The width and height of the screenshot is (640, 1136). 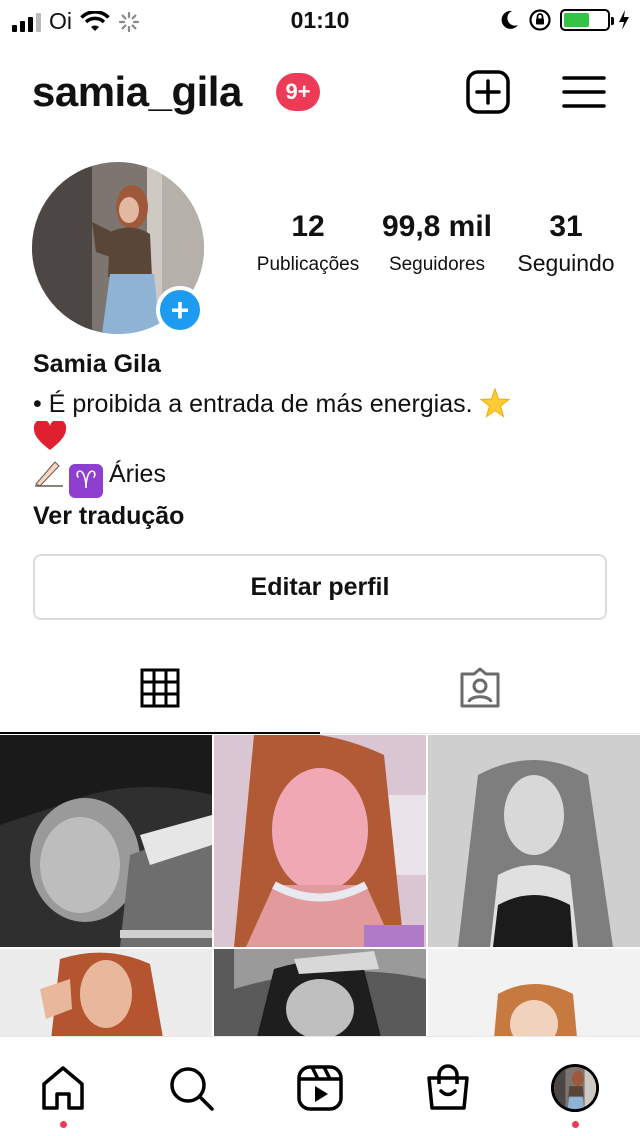 I want to click on add-story-button: +, so click(x=180, y=310).